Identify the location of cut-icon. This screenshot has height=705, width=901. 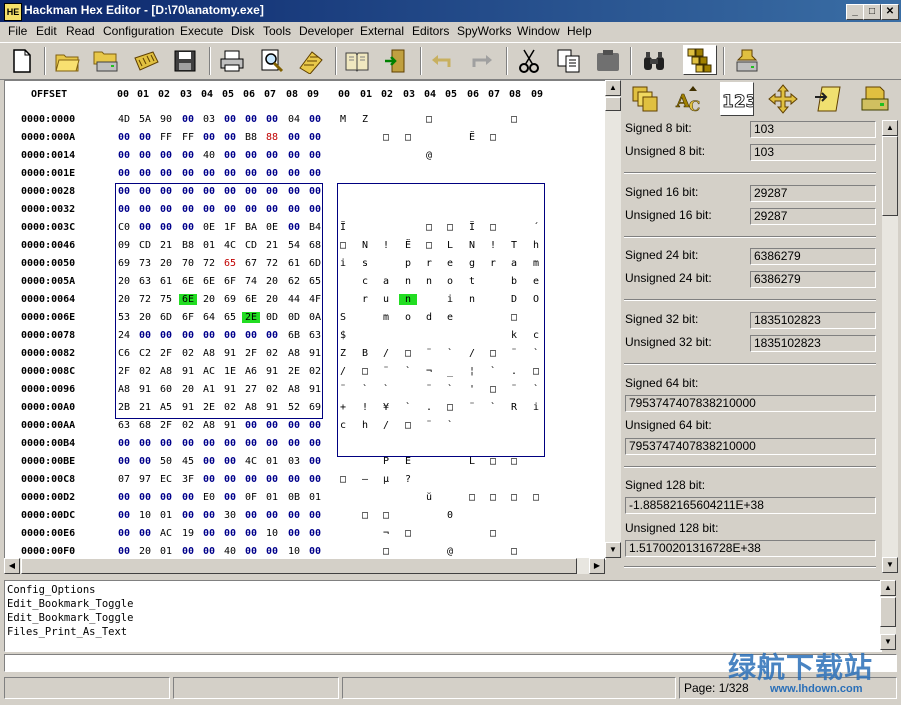
(529, 61).